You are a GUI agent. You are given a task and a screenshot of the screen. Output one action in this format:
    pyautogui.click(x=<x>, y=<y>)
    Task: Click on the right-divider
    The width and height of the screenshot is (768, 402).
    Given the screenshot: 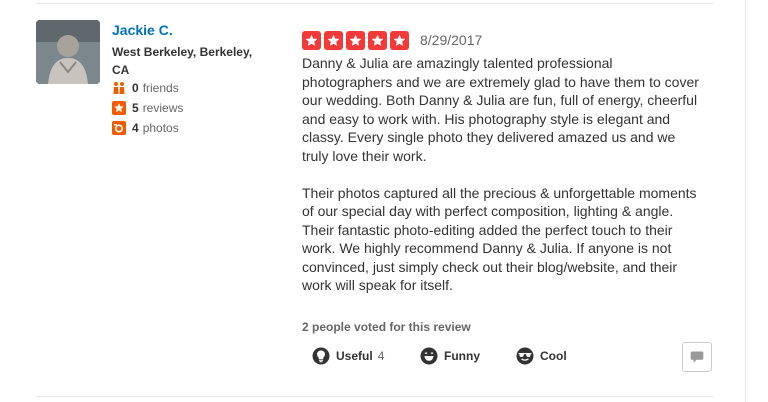 What is the action you would take?
    pyautogui.click(x=745, y=201)
    